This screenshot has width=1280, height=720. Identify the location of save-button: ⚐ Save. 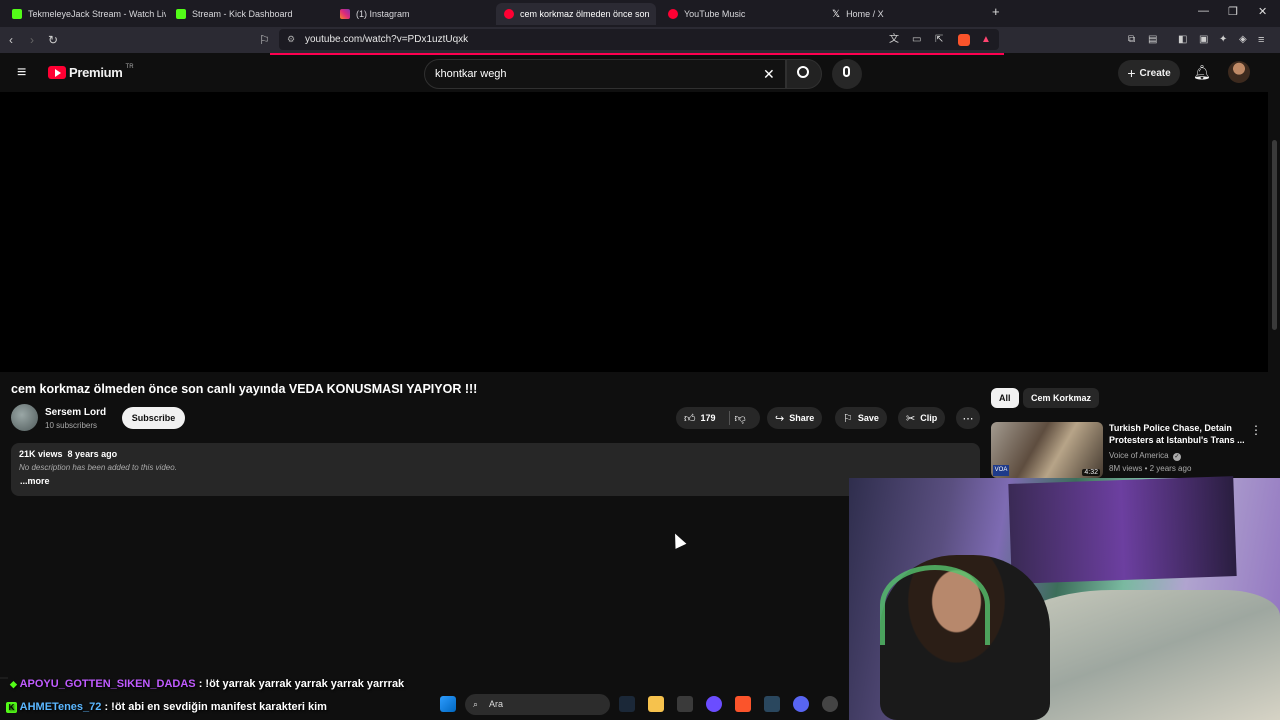
(861, 418).